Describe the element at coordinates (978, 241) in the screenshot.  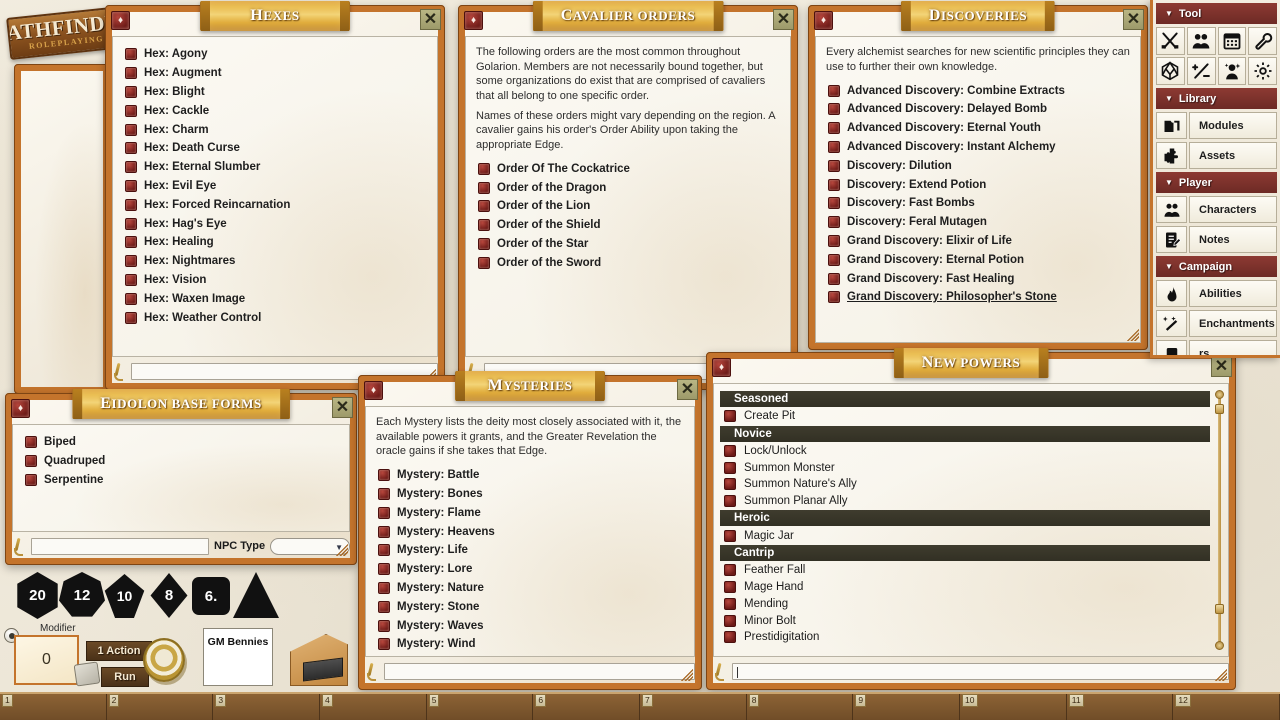
I see `list-item: Grand Discovery: Elixir of Life` at that location.